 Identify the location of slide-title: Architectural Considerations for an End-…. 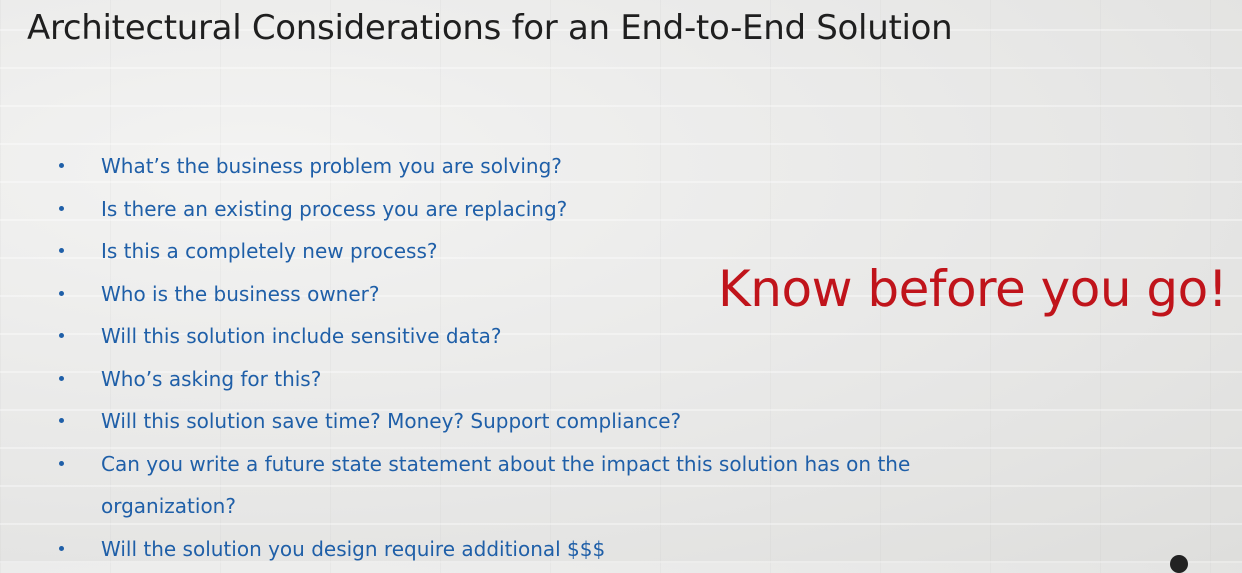
(490, 28).